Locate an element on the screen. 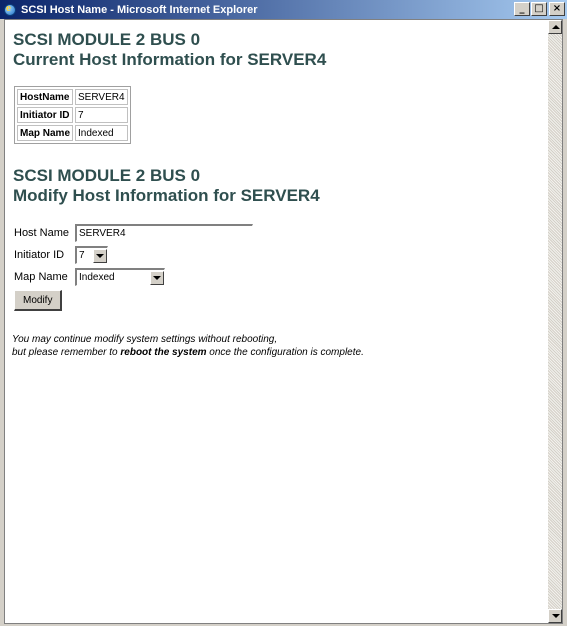  row-value: 7 is located at coordinates (101, 115).